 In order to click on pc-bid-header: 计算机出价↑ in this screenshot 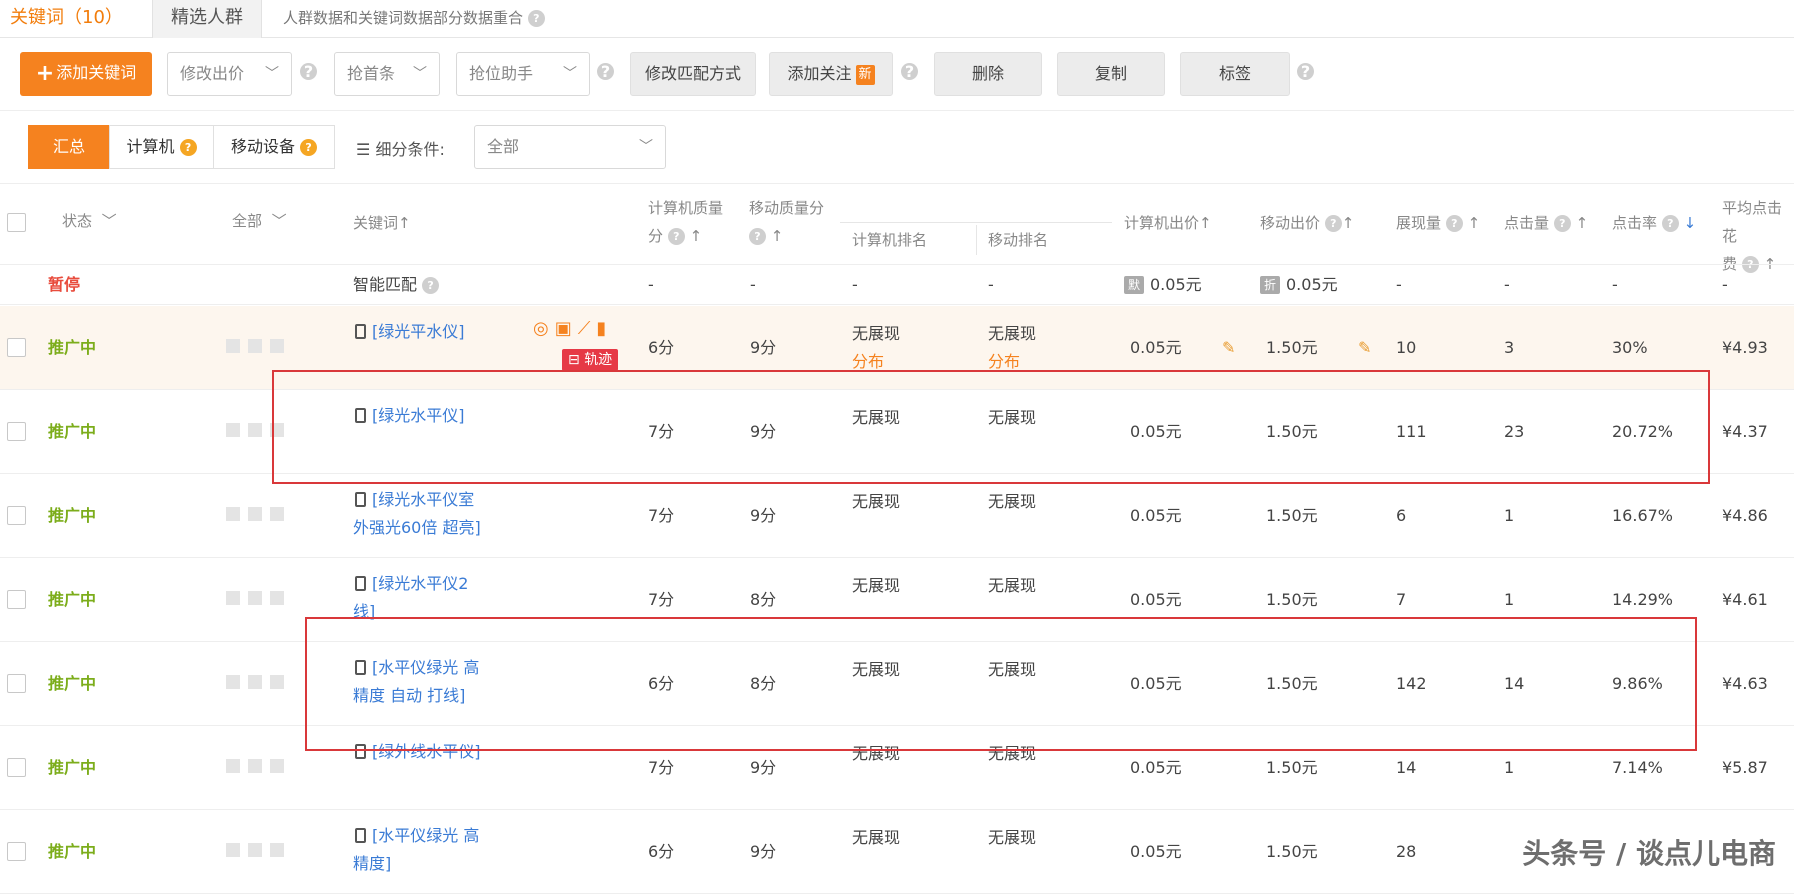, I will do `click(1168, 223)`.